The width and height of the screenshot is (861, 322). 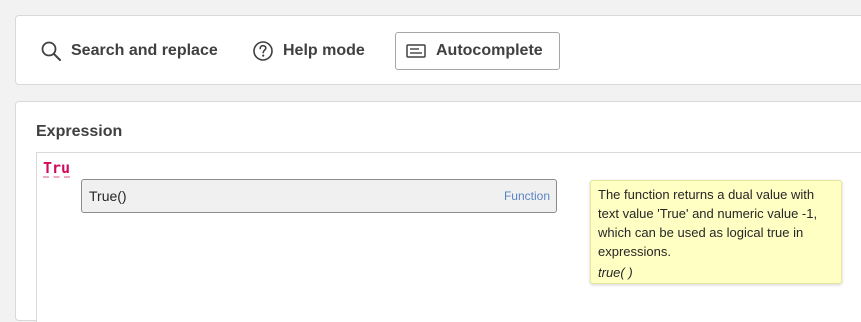 What do you see at coordinates (615, 272) in the screenshot?
I see `tooltip-signature: true( )` at bounding box center [615, 272].